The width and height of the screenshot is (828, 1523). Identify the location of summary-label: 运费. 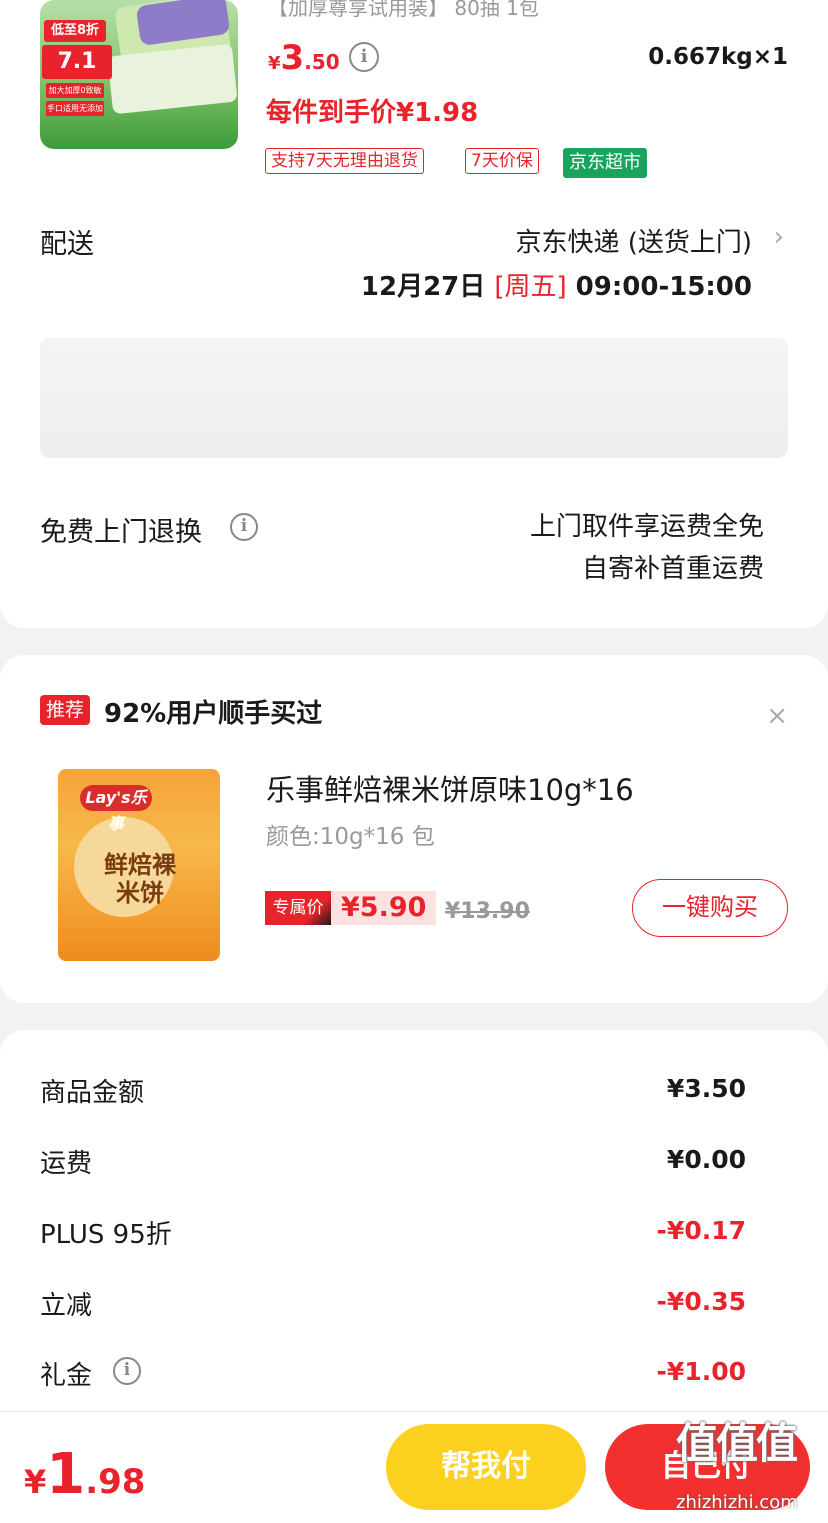
(66, 1164).